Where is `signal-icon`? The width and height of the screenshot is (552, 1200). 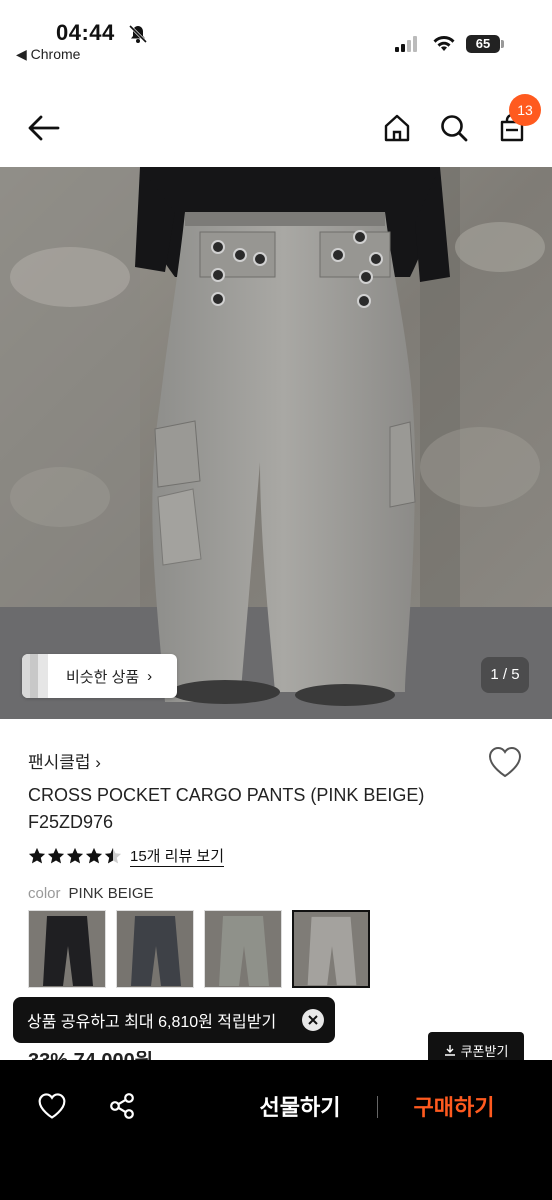 signal-icon is located at coordinates (406, 44).